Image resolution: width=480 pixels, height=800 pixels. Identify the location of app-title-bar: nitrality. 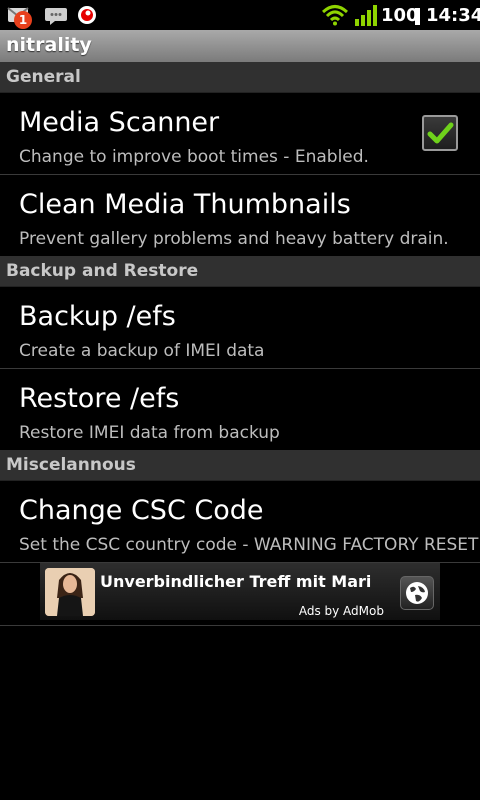
(240, 46).